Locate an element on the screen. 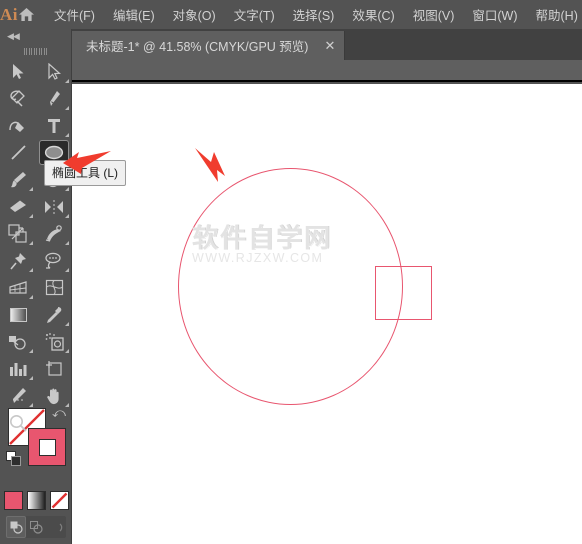 This screenshot has height=544, width=582. none-slash-icon is located at coordinates (59, 500).